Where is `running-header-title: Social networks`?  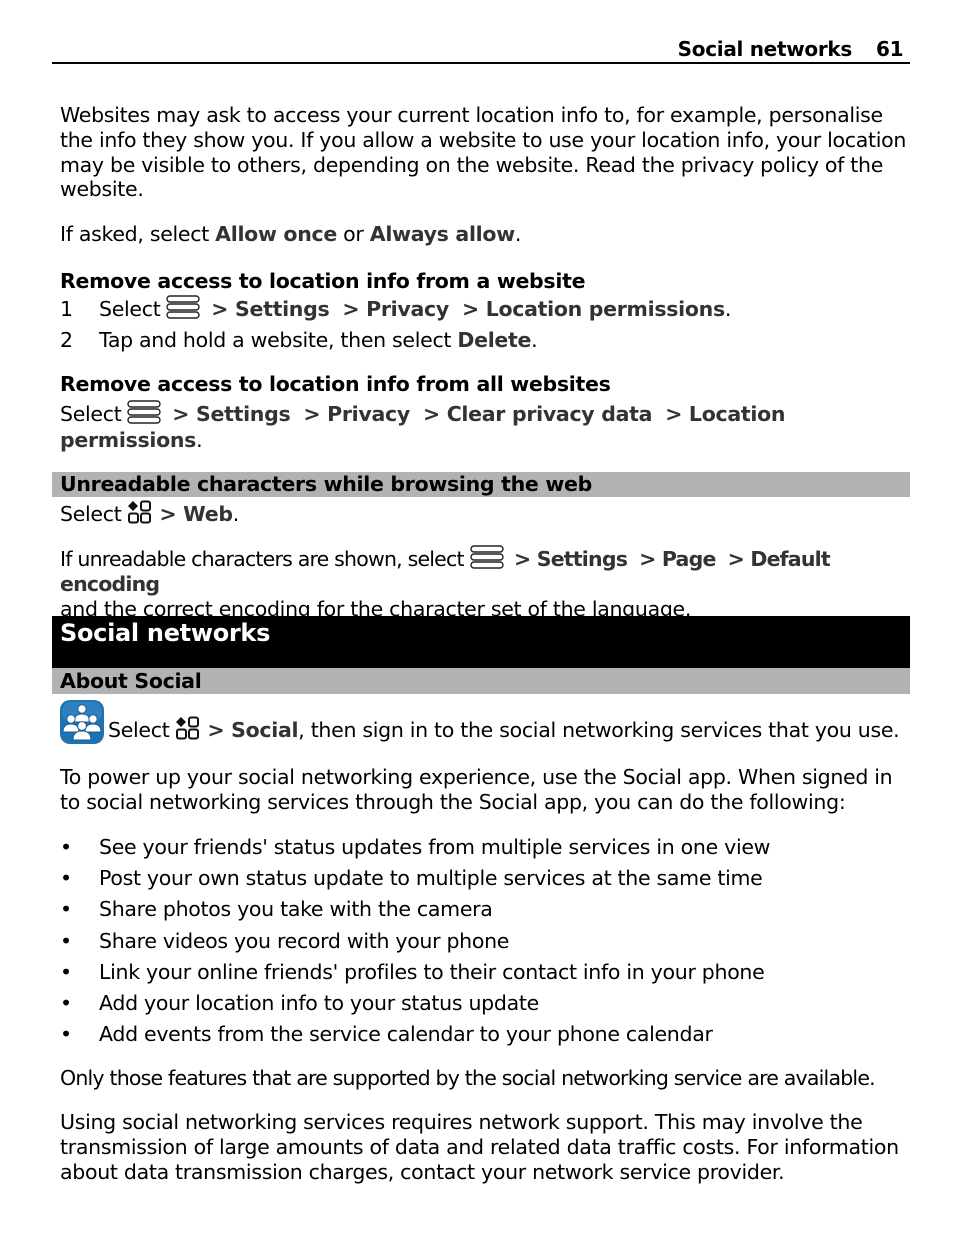 running-header-title: Social networks is located at coordinates (765, 49).